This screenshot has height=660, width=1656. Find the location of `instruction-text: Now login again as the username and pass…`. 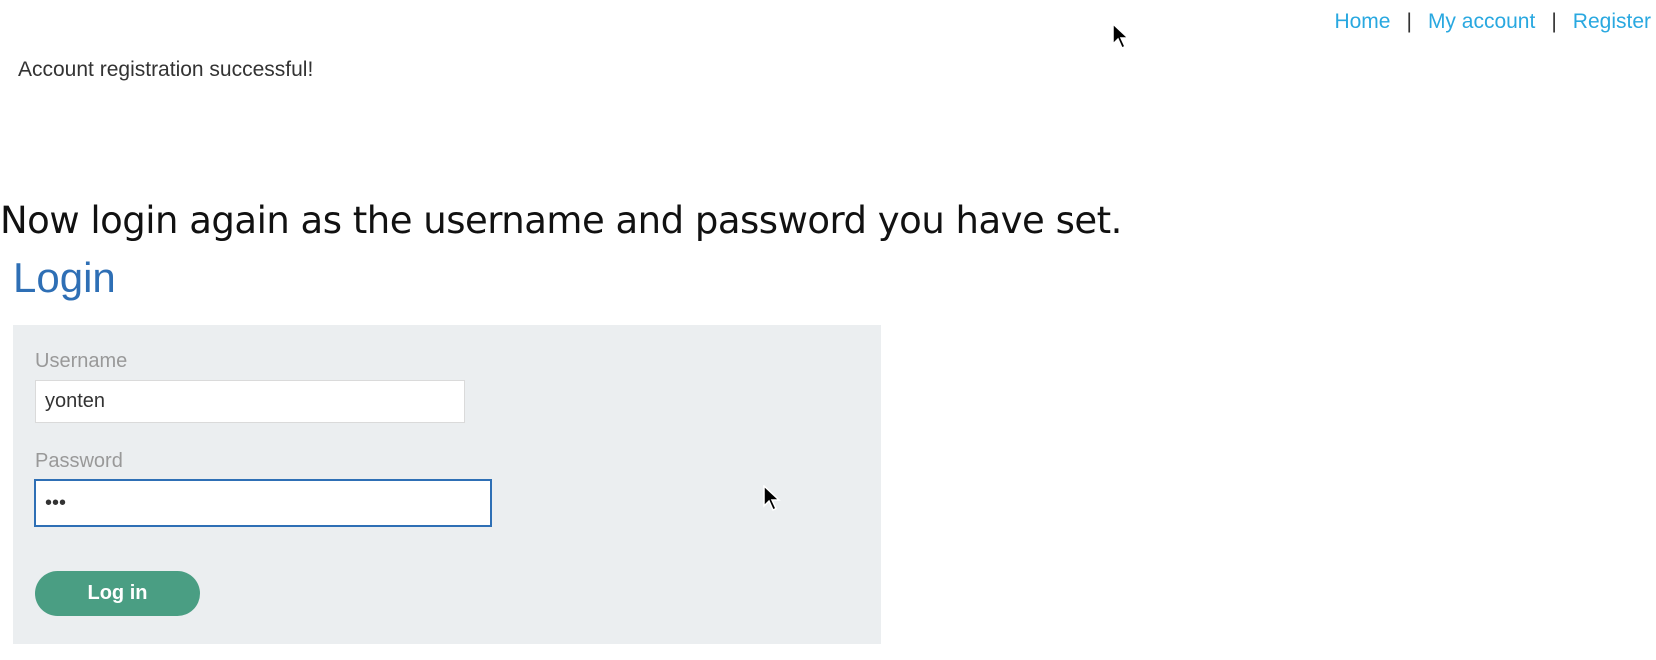

instruction-text: Now login again as the username and pass… is located at coordinates (561, 220).